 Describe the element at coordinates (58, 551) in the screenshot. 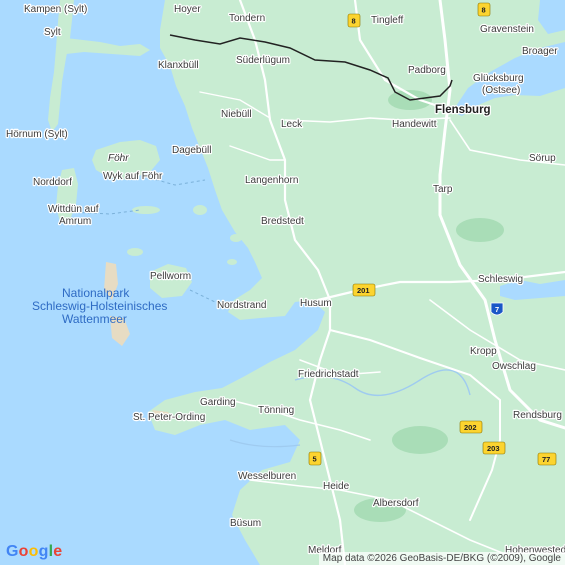

I see `logo-letter: e` at that location.